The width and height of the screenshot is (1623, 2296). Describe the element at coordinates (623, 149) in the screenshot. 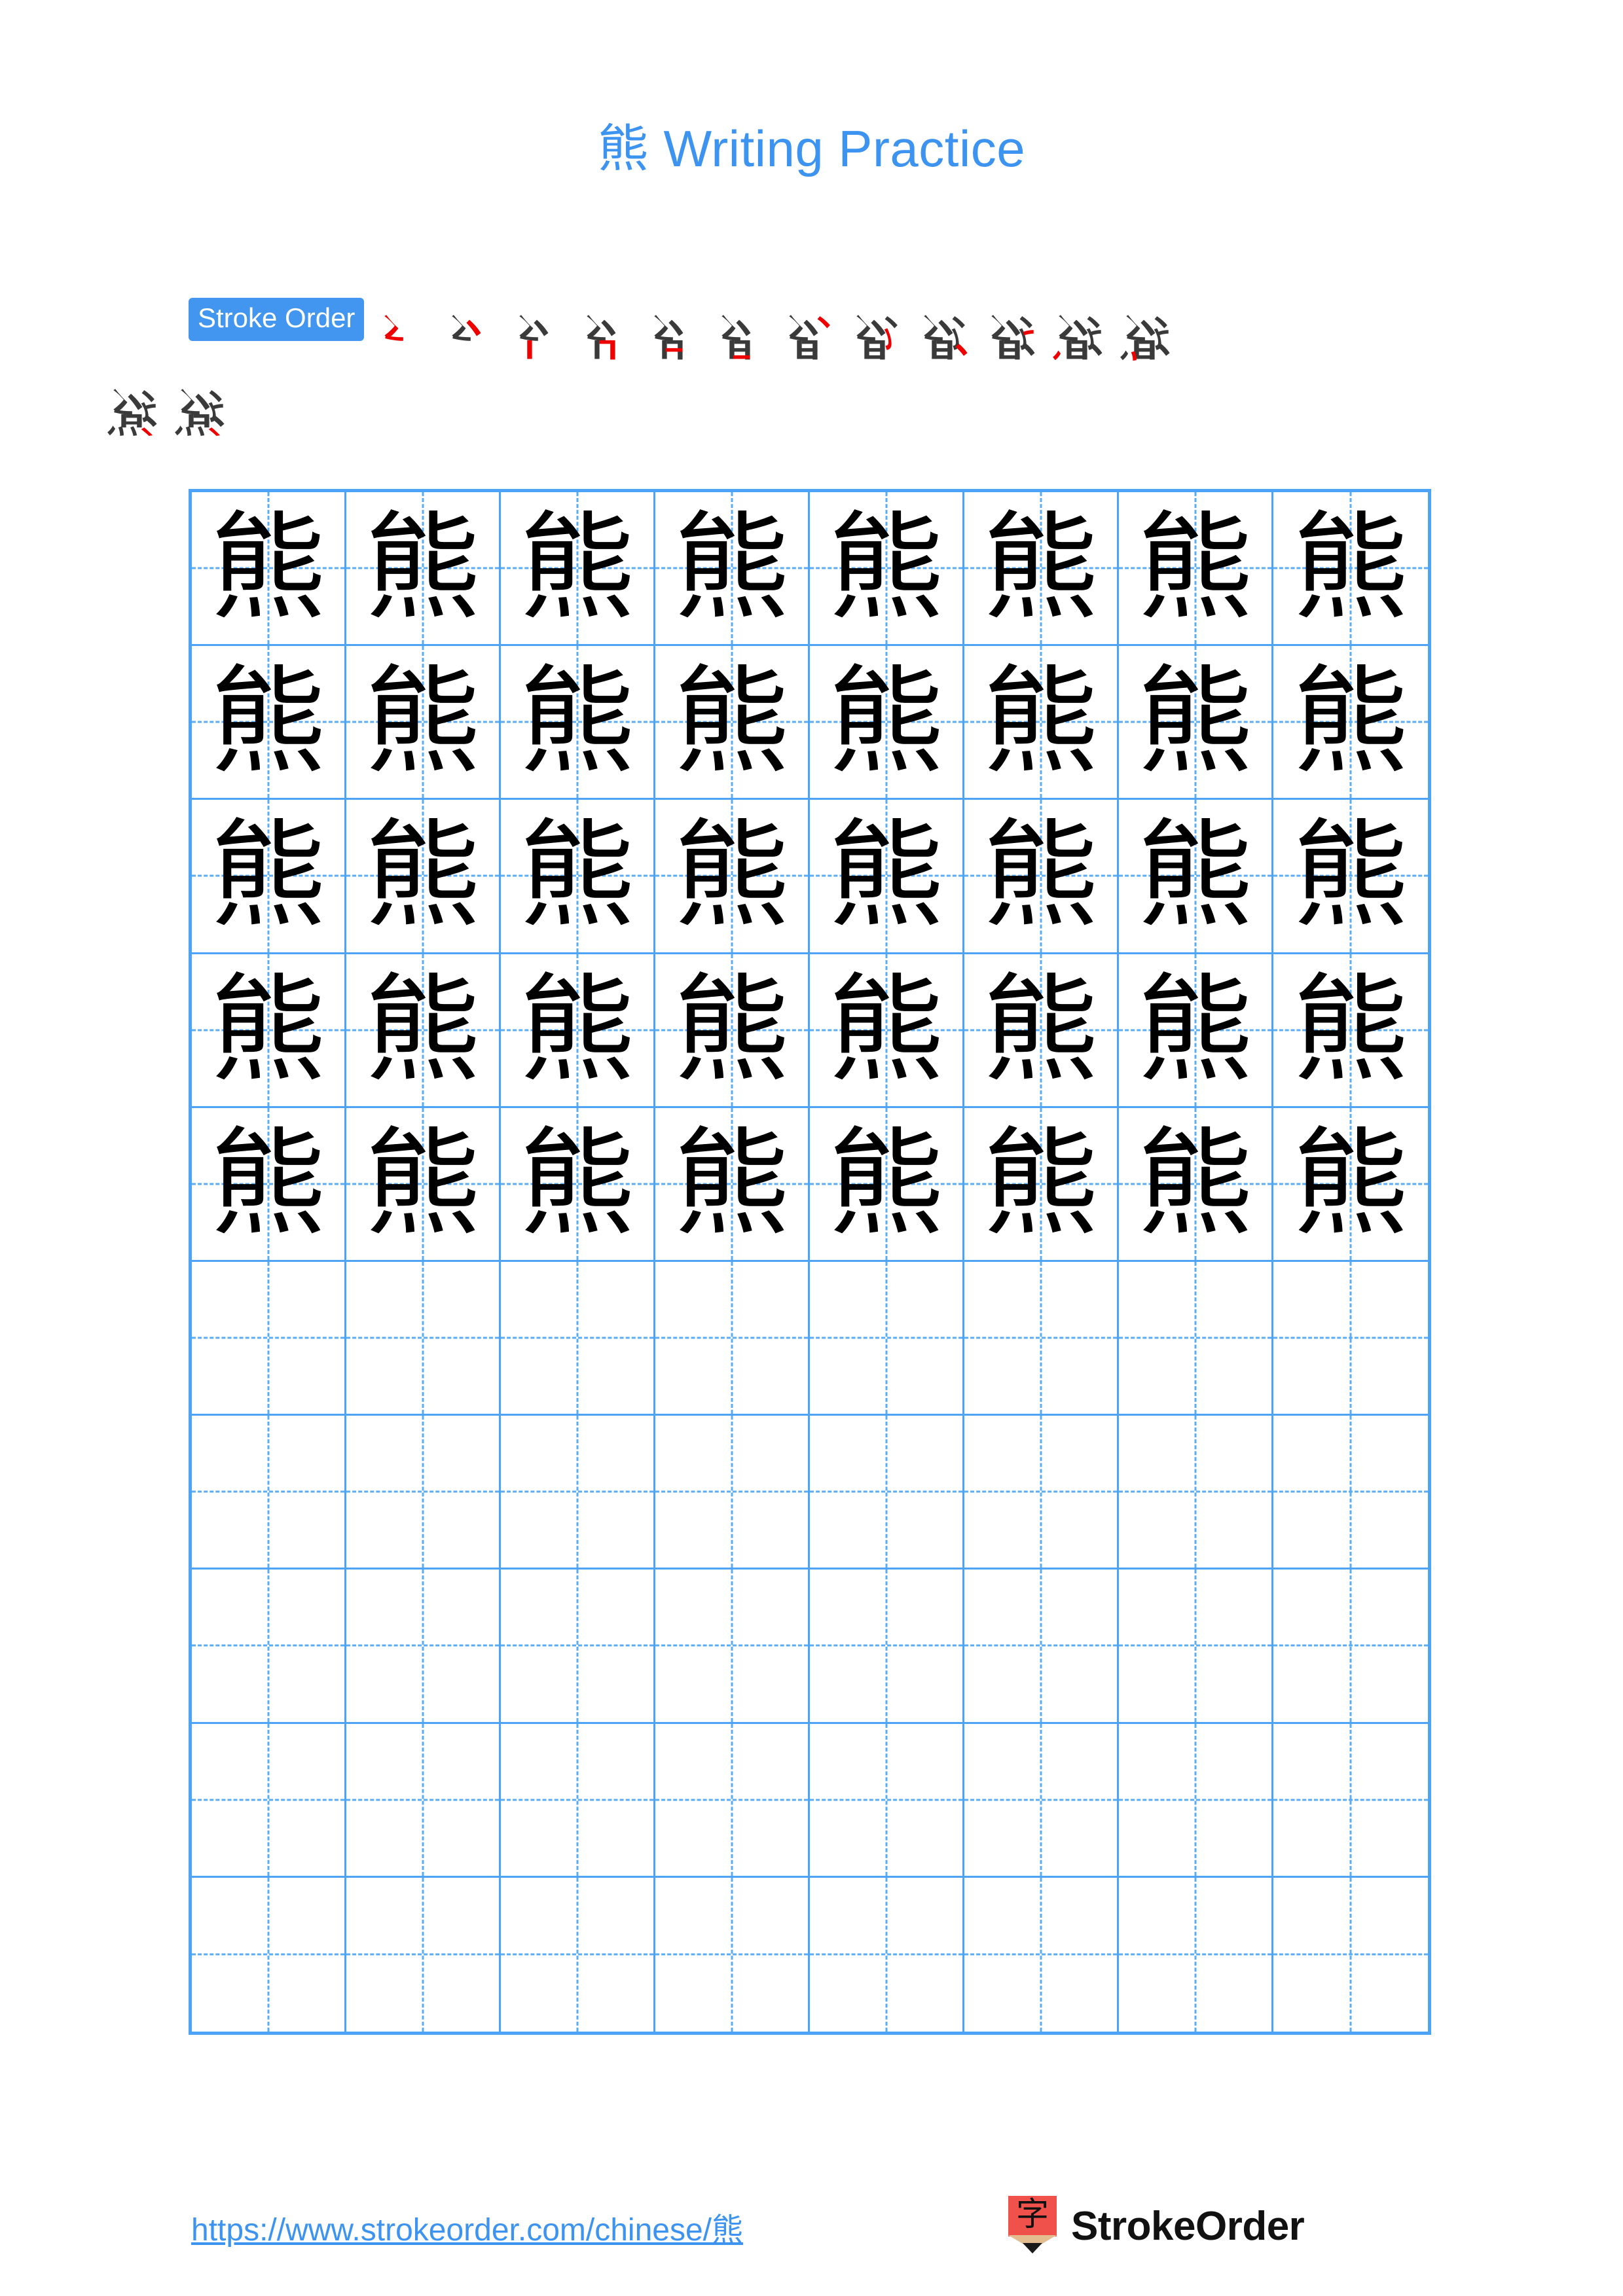

I see `page-title-character: 熊` at that location.